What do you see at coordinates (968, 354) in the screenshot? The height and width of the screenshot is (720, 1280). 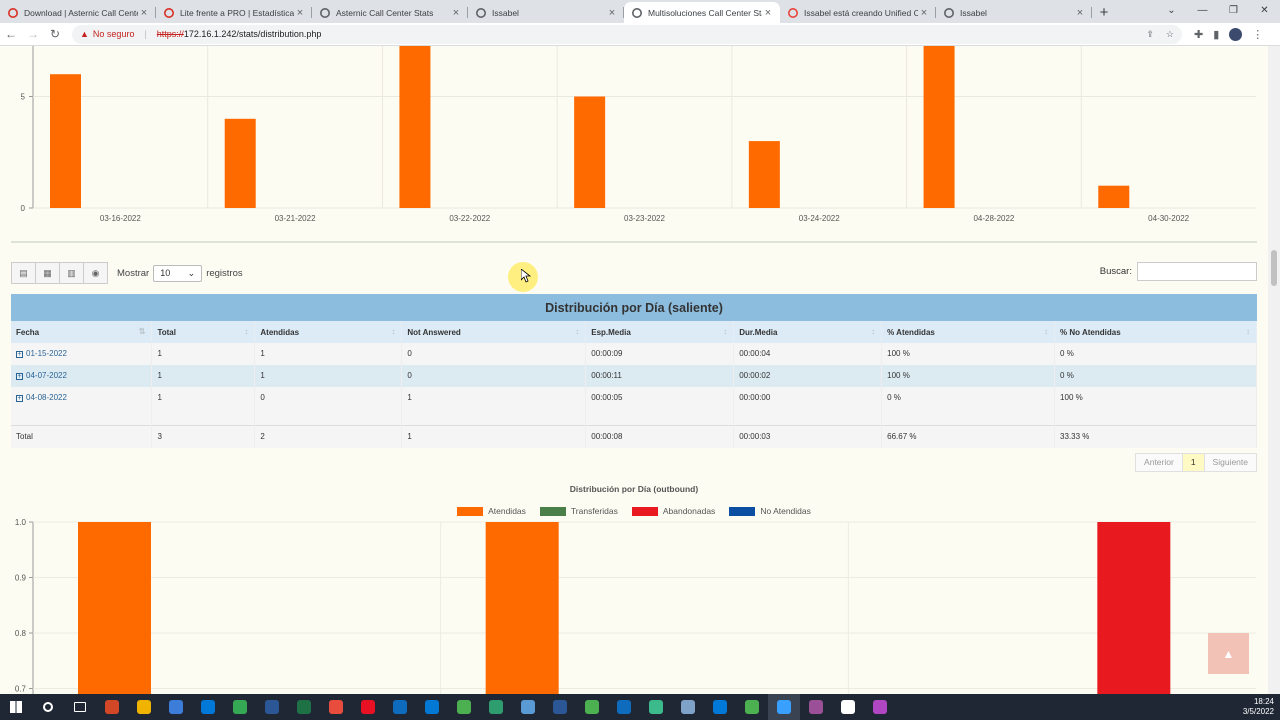 I see `table-cell: 100 %` at bounding box center [968, 354].